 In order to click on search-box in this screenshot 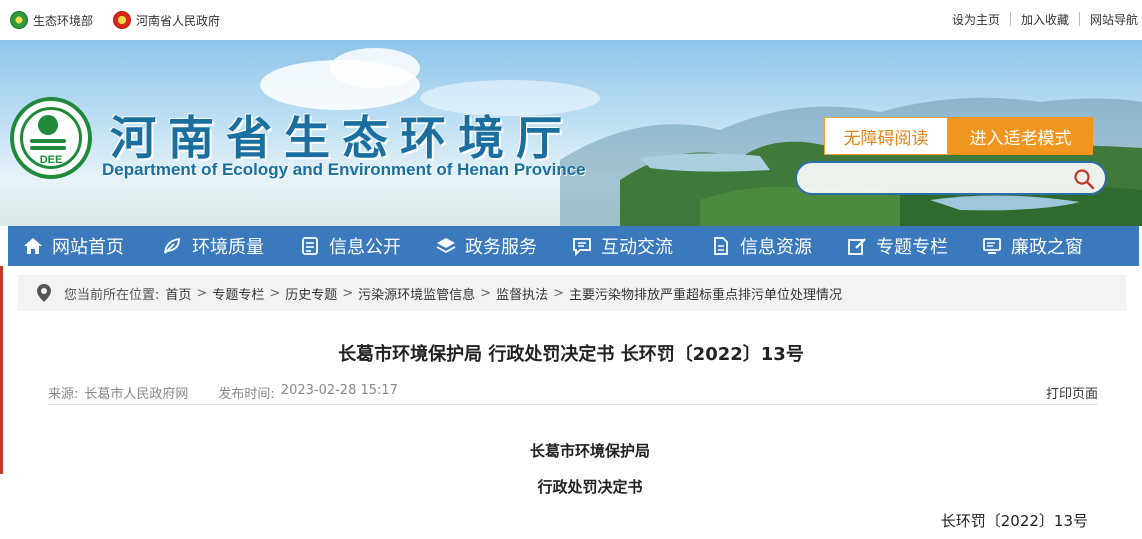, I will do `click(951, 178)`.